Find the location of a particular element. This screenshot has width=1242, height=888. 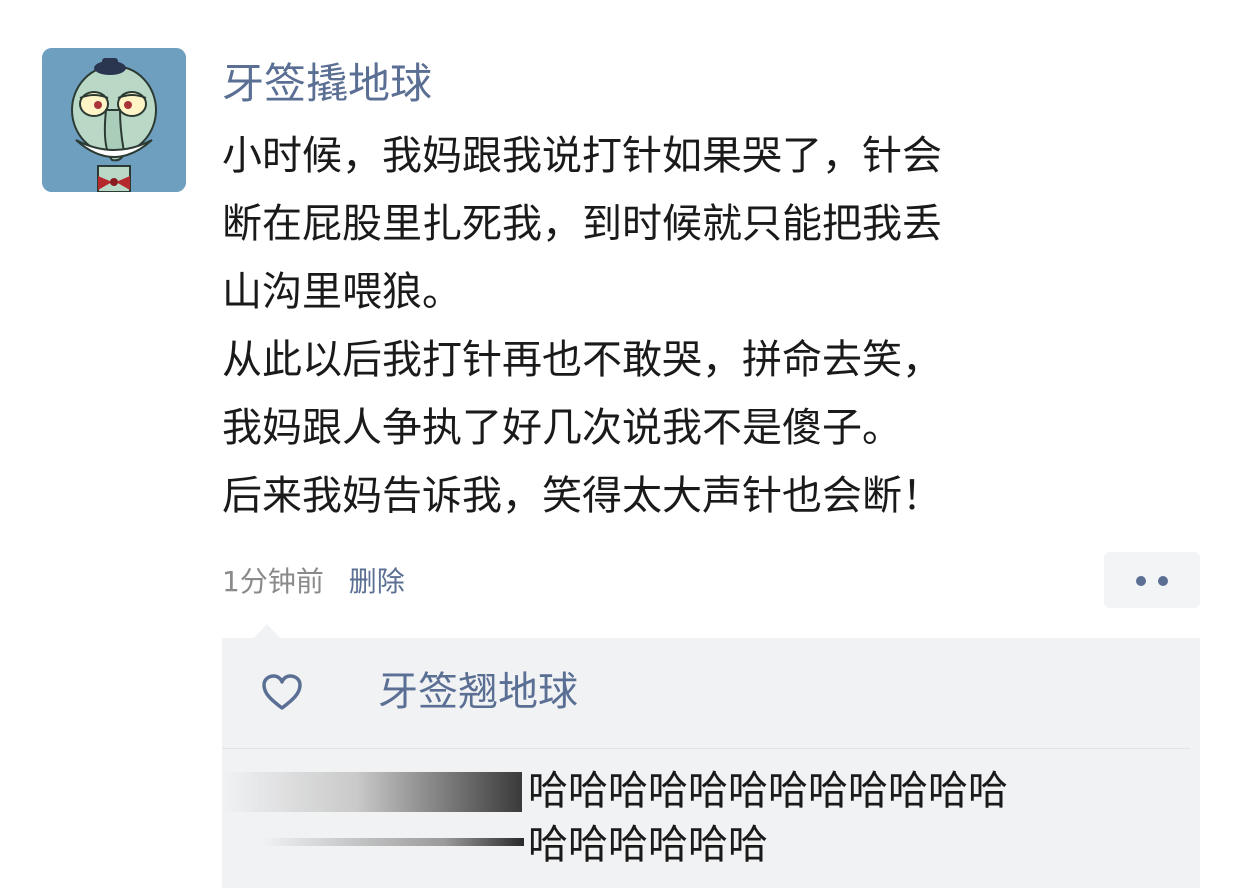

post-time: 1分钟前 is located at coordinates (273, 581).